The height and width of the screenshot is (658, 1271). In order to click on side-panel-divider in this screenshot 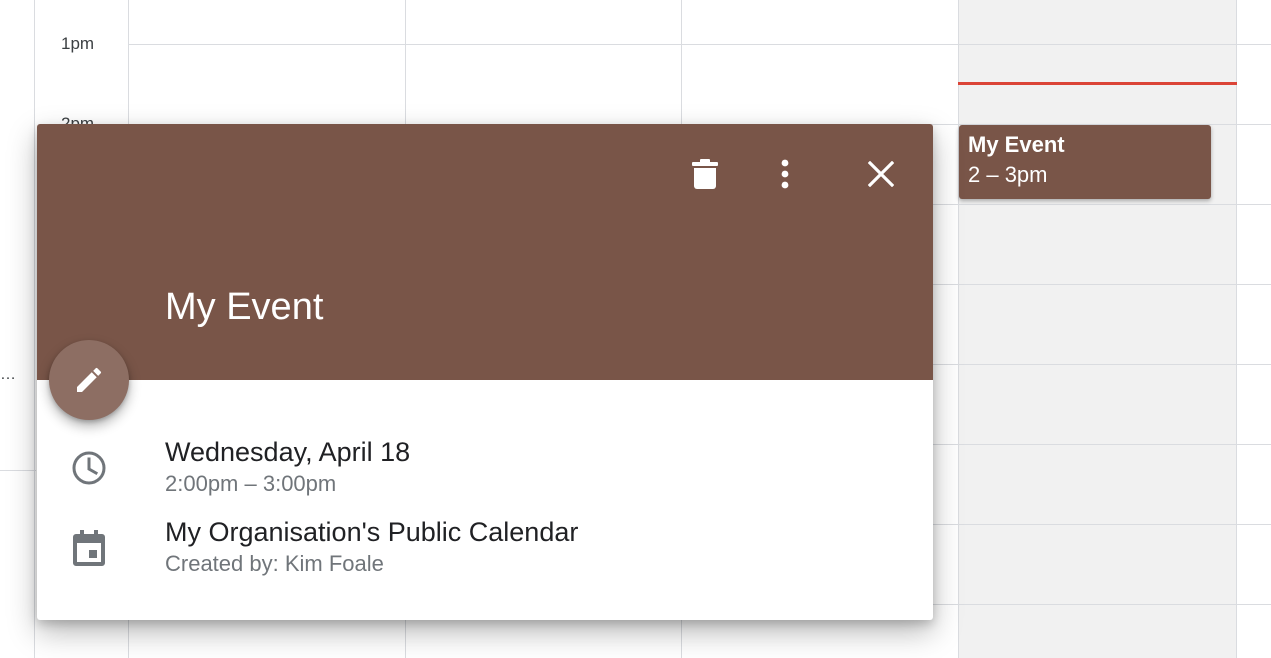, I will do `click(18, 470)`.